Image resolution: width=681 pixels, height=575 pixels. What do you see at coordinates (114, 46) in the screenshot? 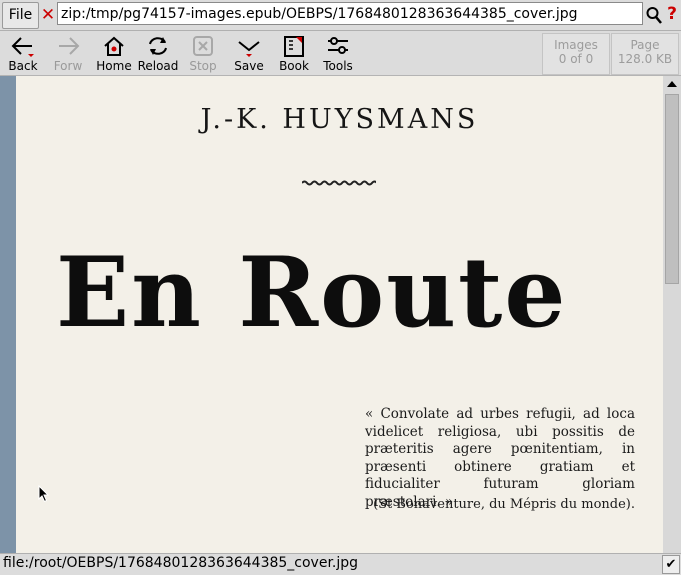
I see `home-icon` at bounding box center [114, 46].